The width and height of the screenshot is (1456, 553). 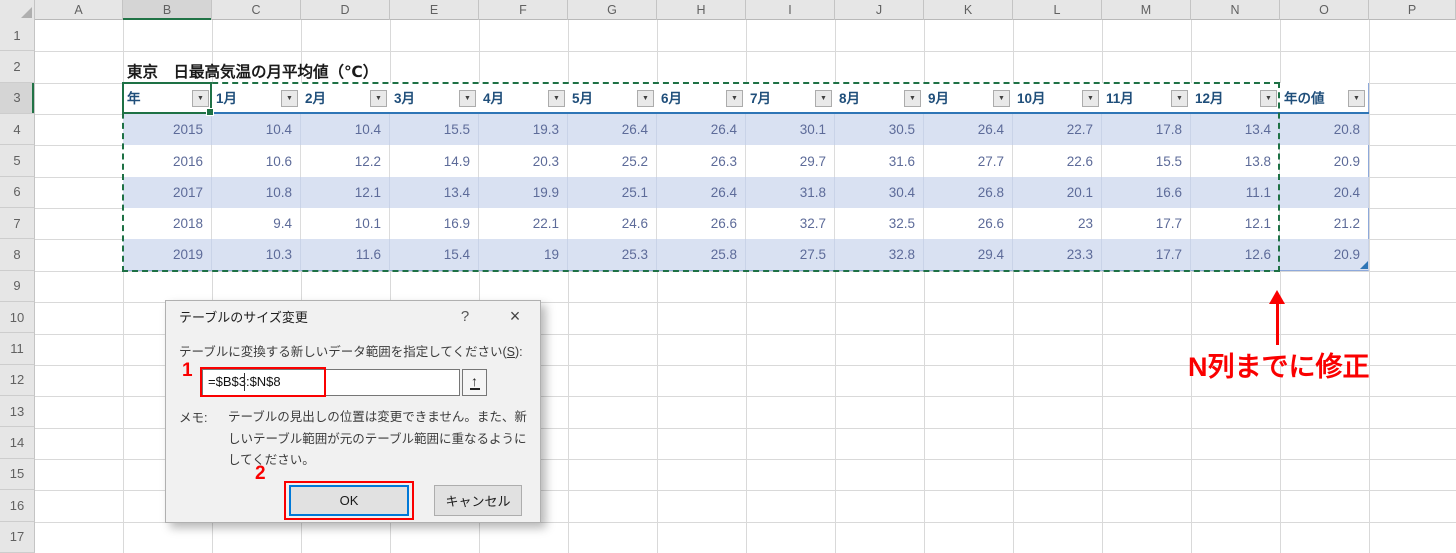 I want to click on table-data-cell: 10.4, so click(x=256, y=130).